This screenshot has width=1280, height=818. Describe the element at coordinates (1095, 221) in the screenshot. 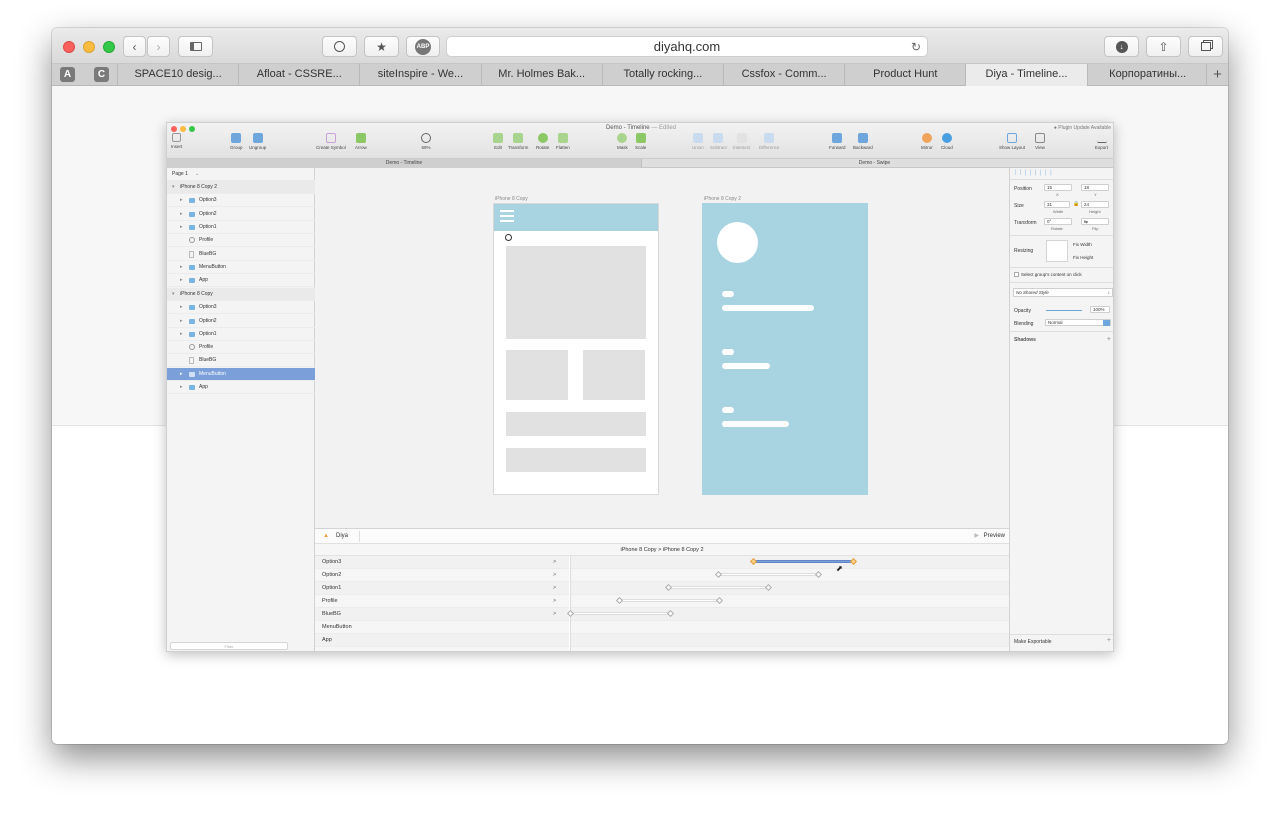

I see `flip-buttons: ⇆` at that location.